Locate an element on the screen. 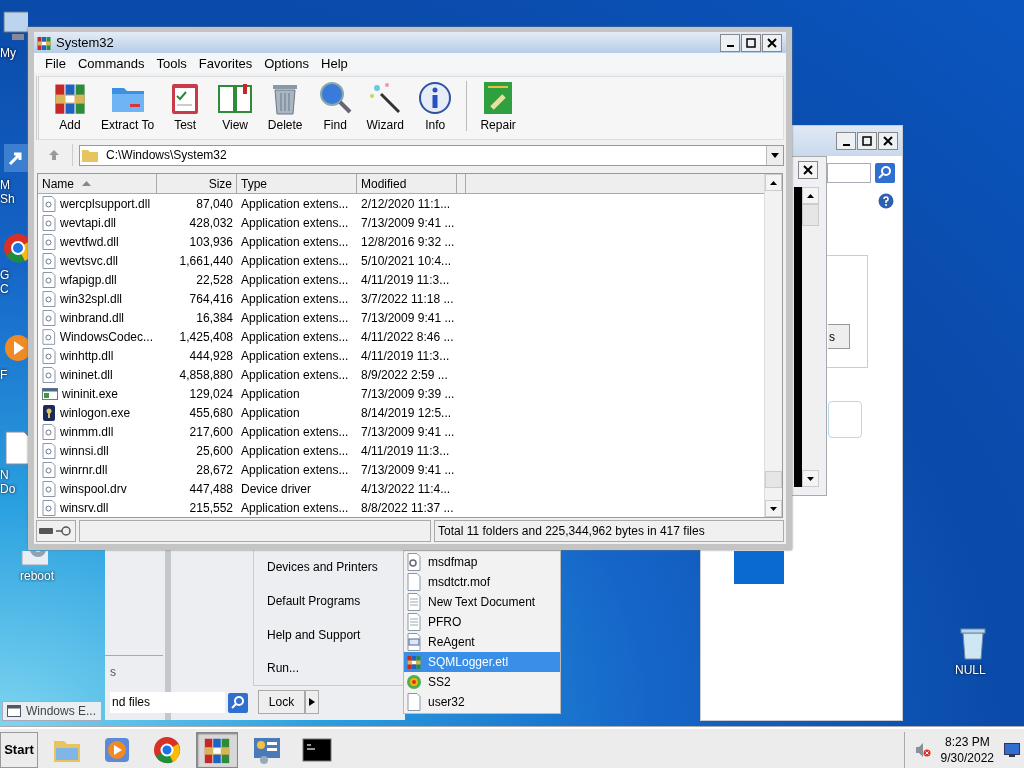  search-field: nd files is located at coordinates (167, 702).